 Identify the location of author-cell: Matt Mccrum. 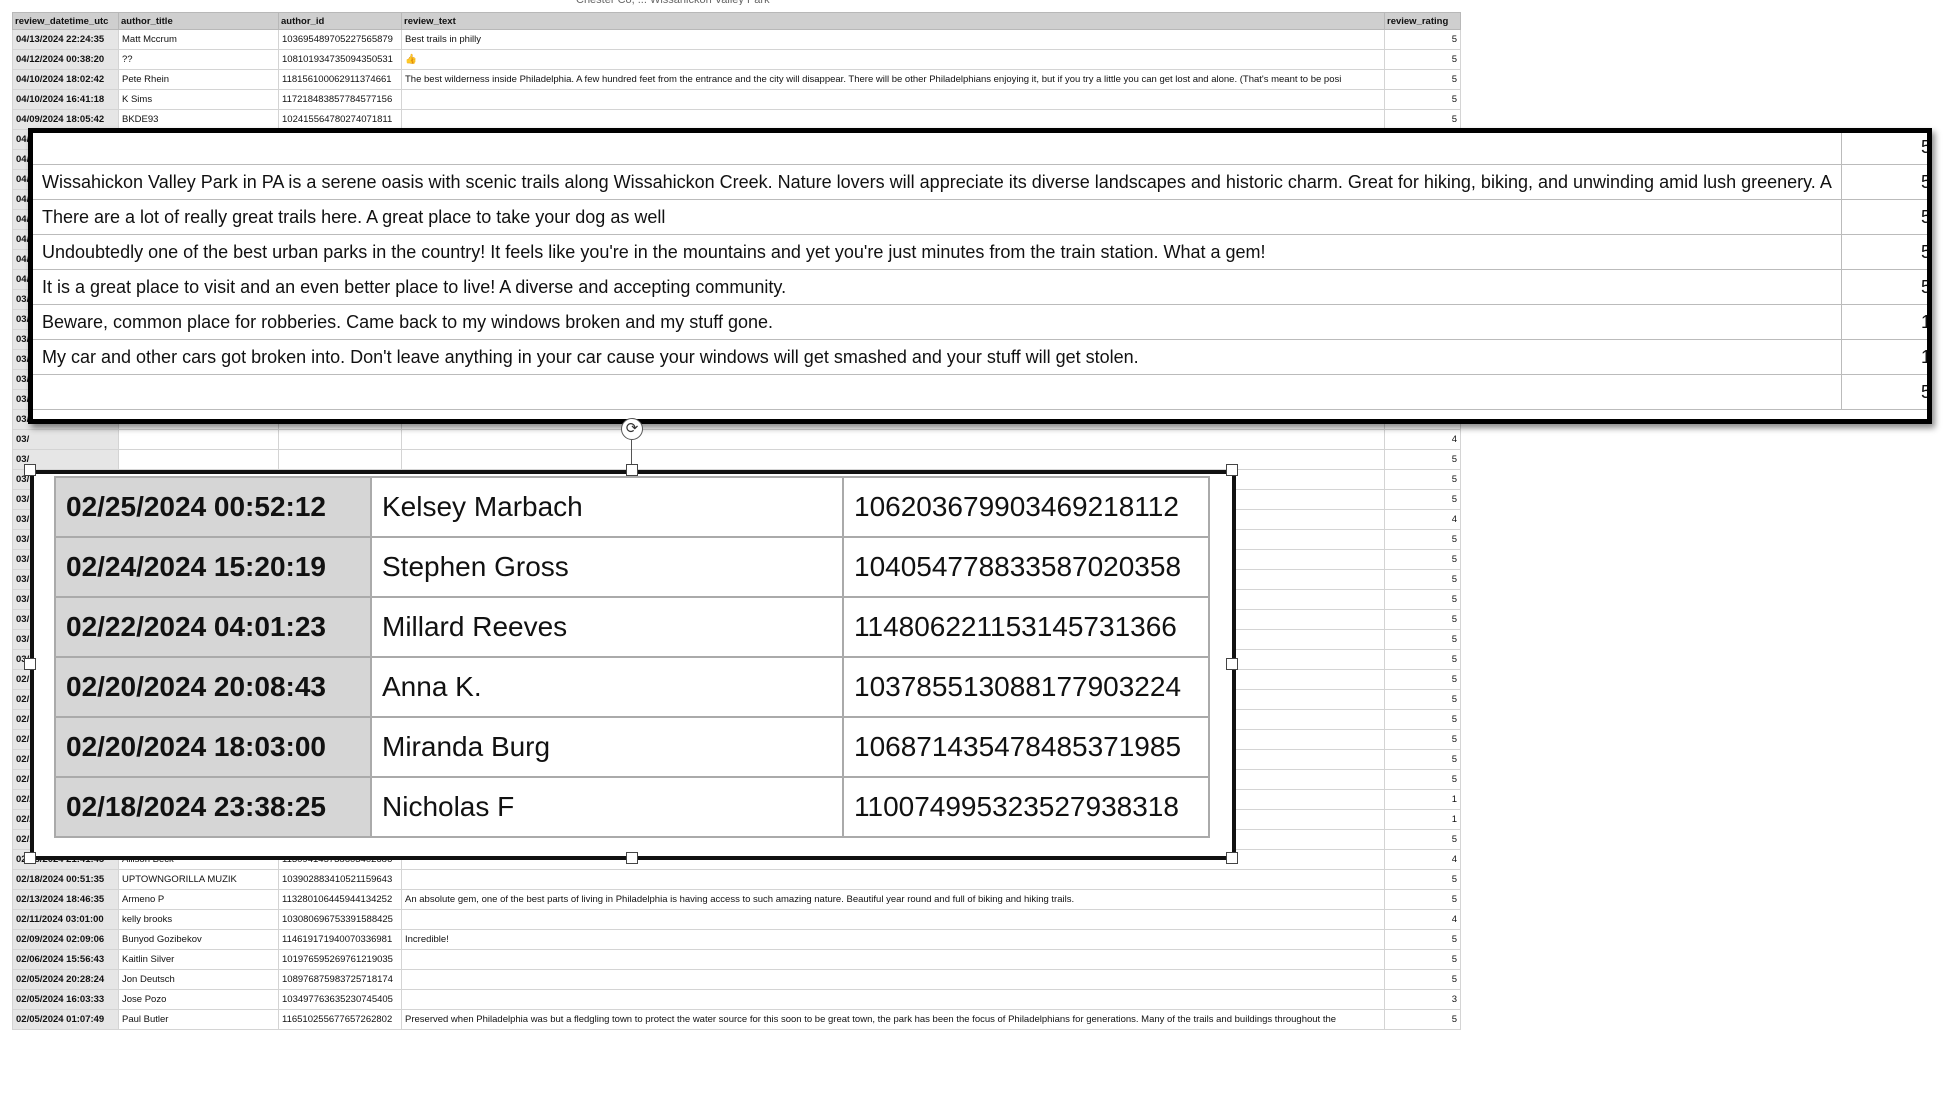
(198, 39).